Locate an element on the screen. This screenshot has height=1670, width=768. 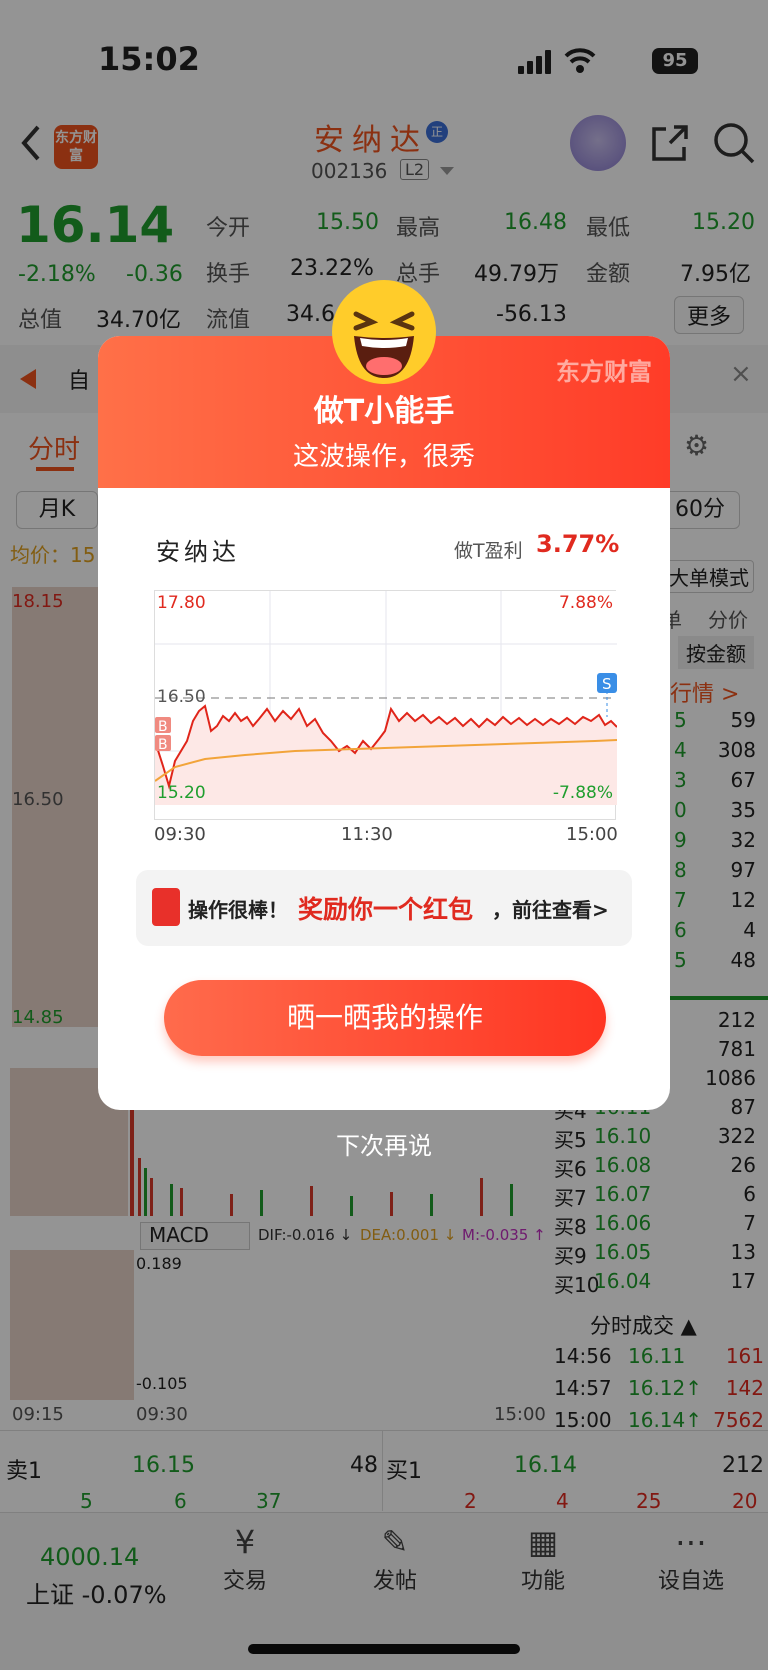
reward-prefix: 操作很棒！ is located at coordinates (238, 910).